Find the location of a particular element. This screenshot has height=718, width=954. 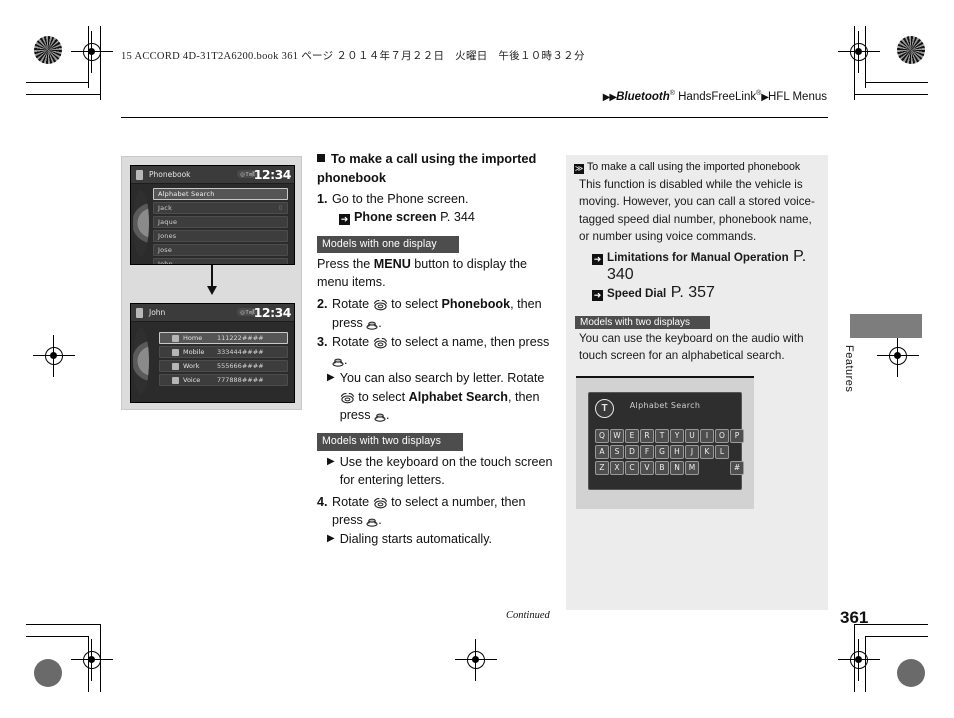

key-c: C is located at coordinates (632, 468).